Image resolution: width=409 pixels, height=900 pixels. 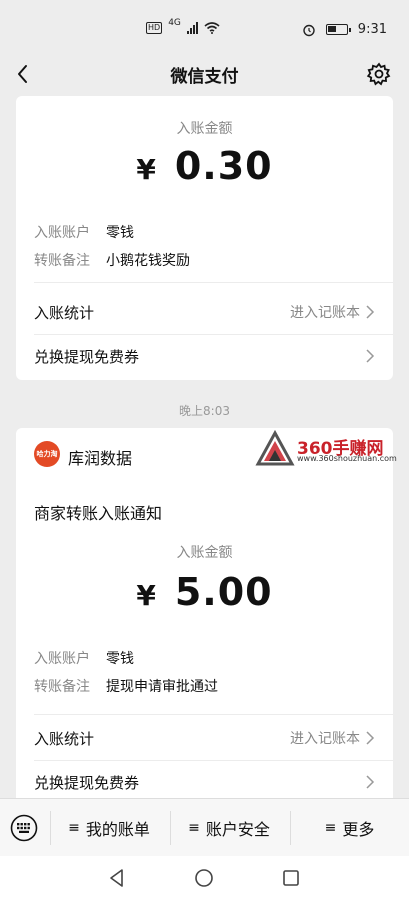 What do you see at coordinates (326, 448) in the screenshot?
I see `watermark: 360手赚网 www.360shouzhuan.com` at bounding box center [326, 448].